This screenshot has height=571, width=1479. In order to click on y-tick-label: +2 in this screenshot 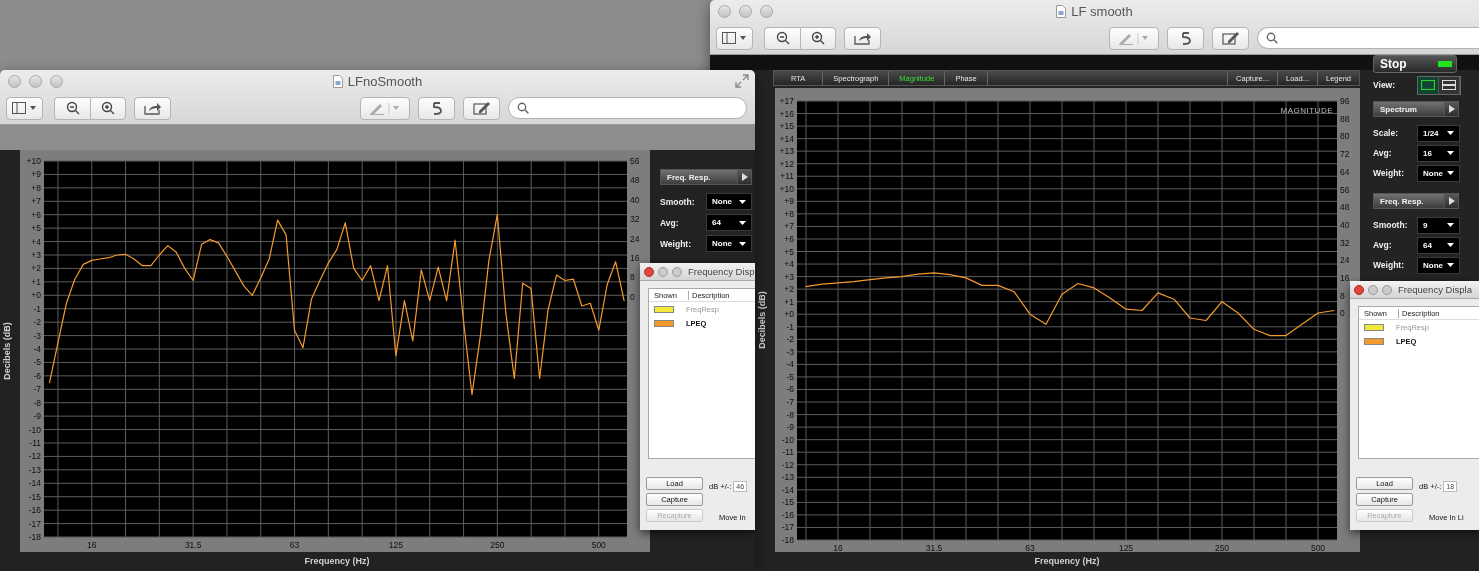, I will do `click(36, 268)`.